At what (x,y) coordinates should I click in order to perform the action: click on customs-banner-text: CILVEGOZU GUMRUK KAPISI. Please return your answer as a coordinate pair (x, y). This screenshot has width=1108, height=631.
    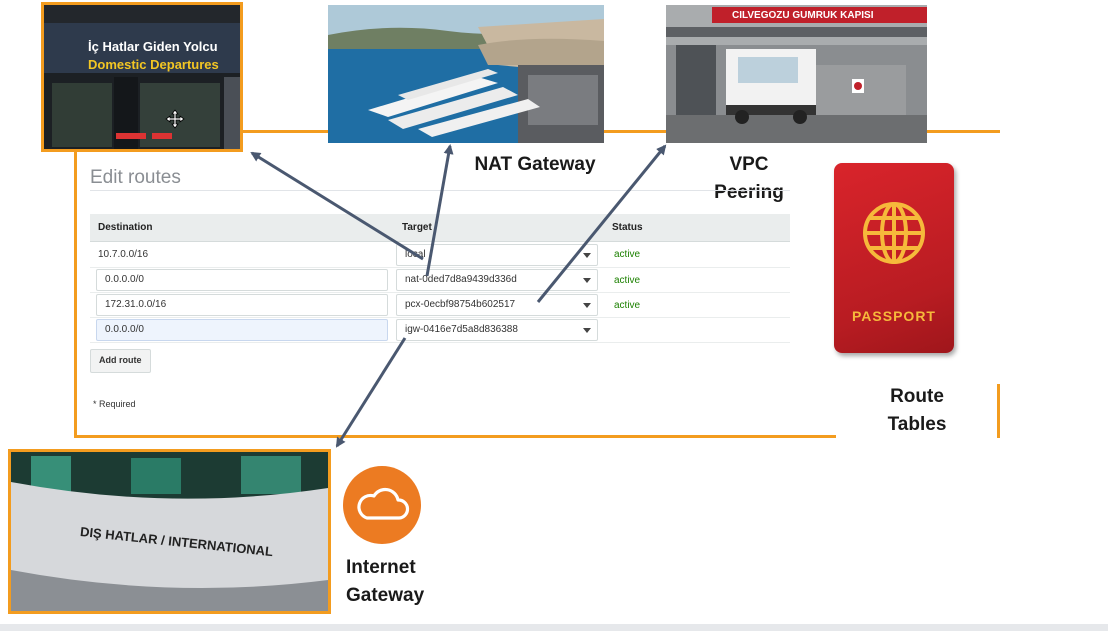
    Looking at the image, I should click on (803, 15).